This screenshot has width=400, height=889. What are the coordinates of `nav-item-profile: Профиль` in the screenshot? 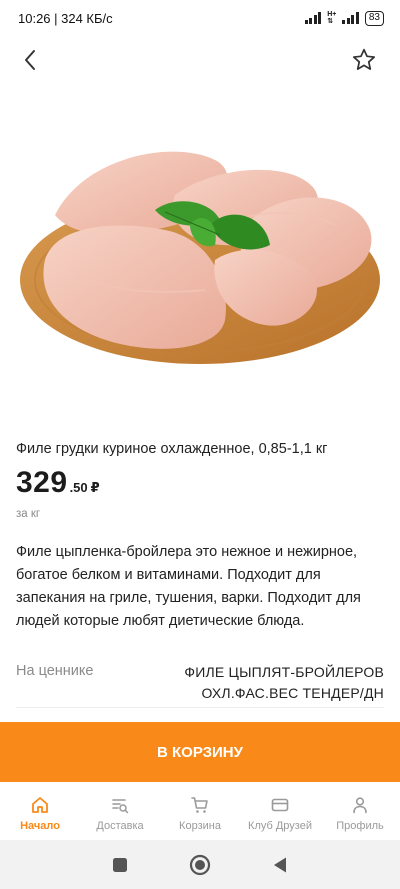 It's located at (360, 813).